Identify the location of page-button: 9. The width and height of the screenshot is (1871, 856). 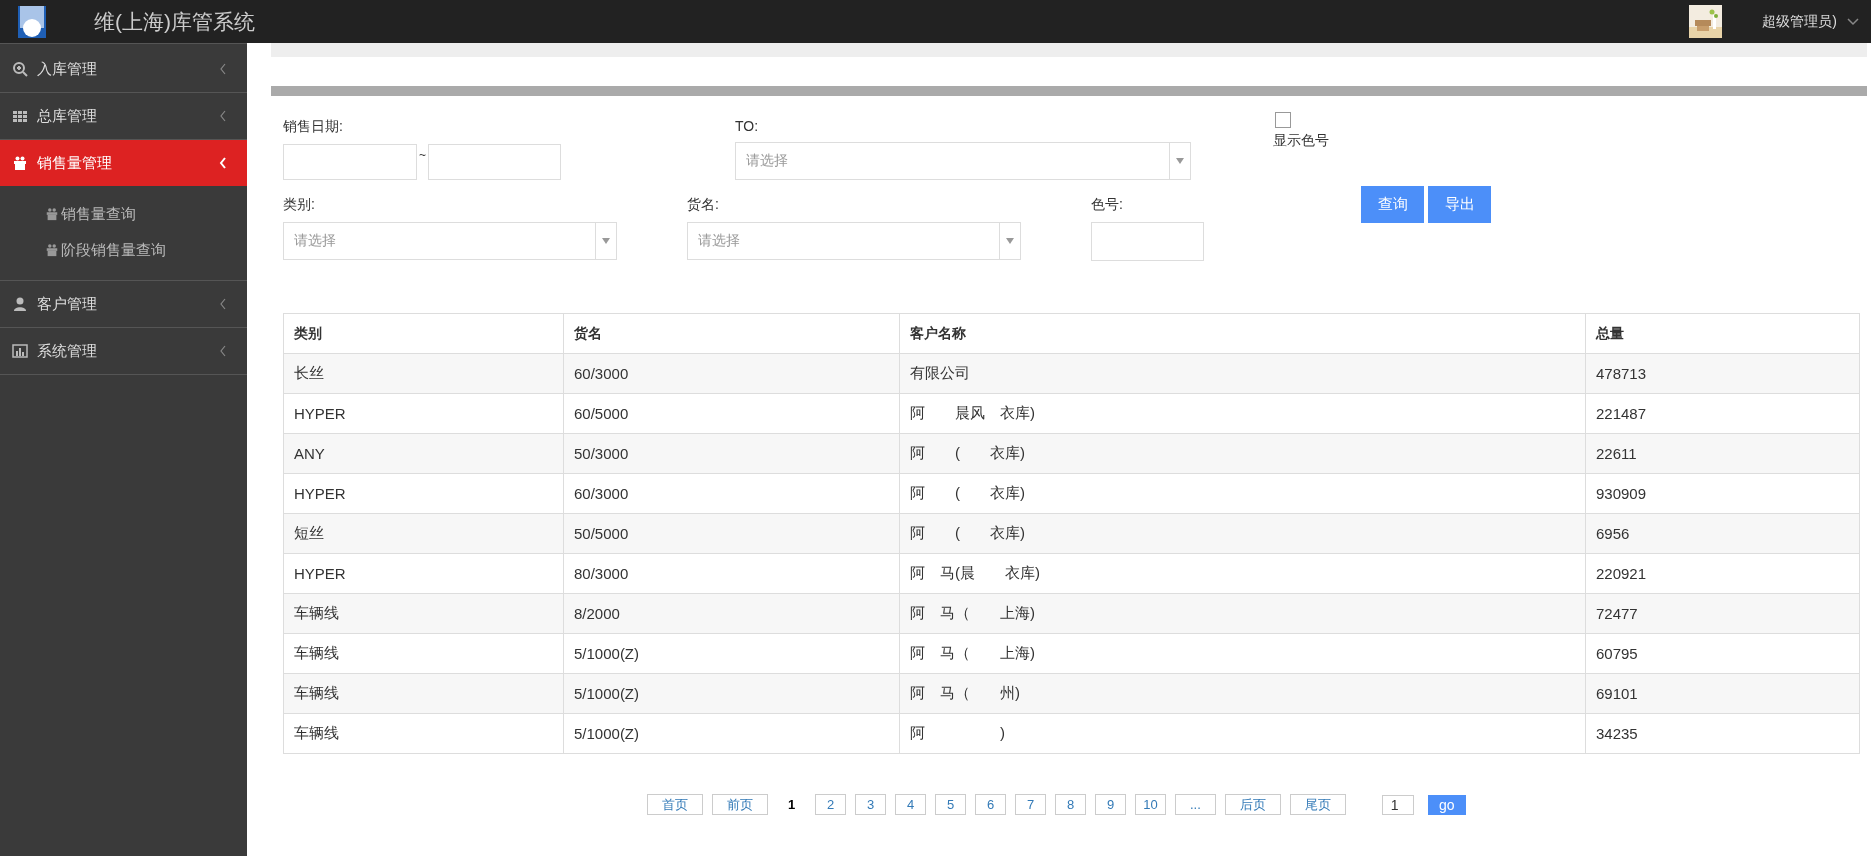
(1110, 804).